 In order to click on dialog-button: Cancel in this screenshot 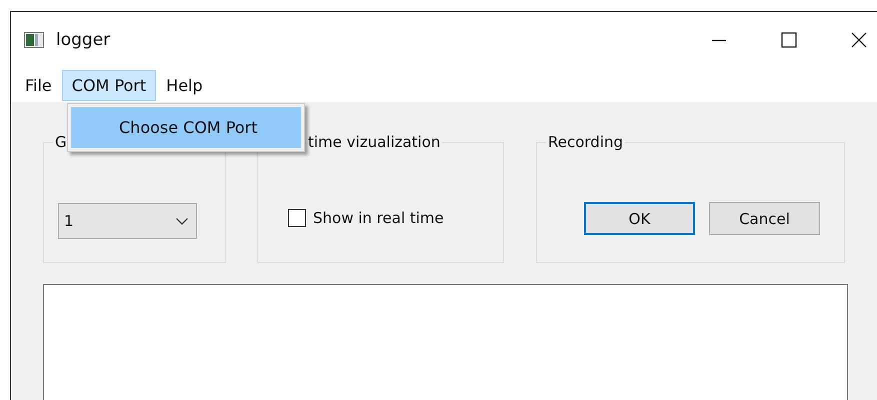, I will do `click(764, 218)`.